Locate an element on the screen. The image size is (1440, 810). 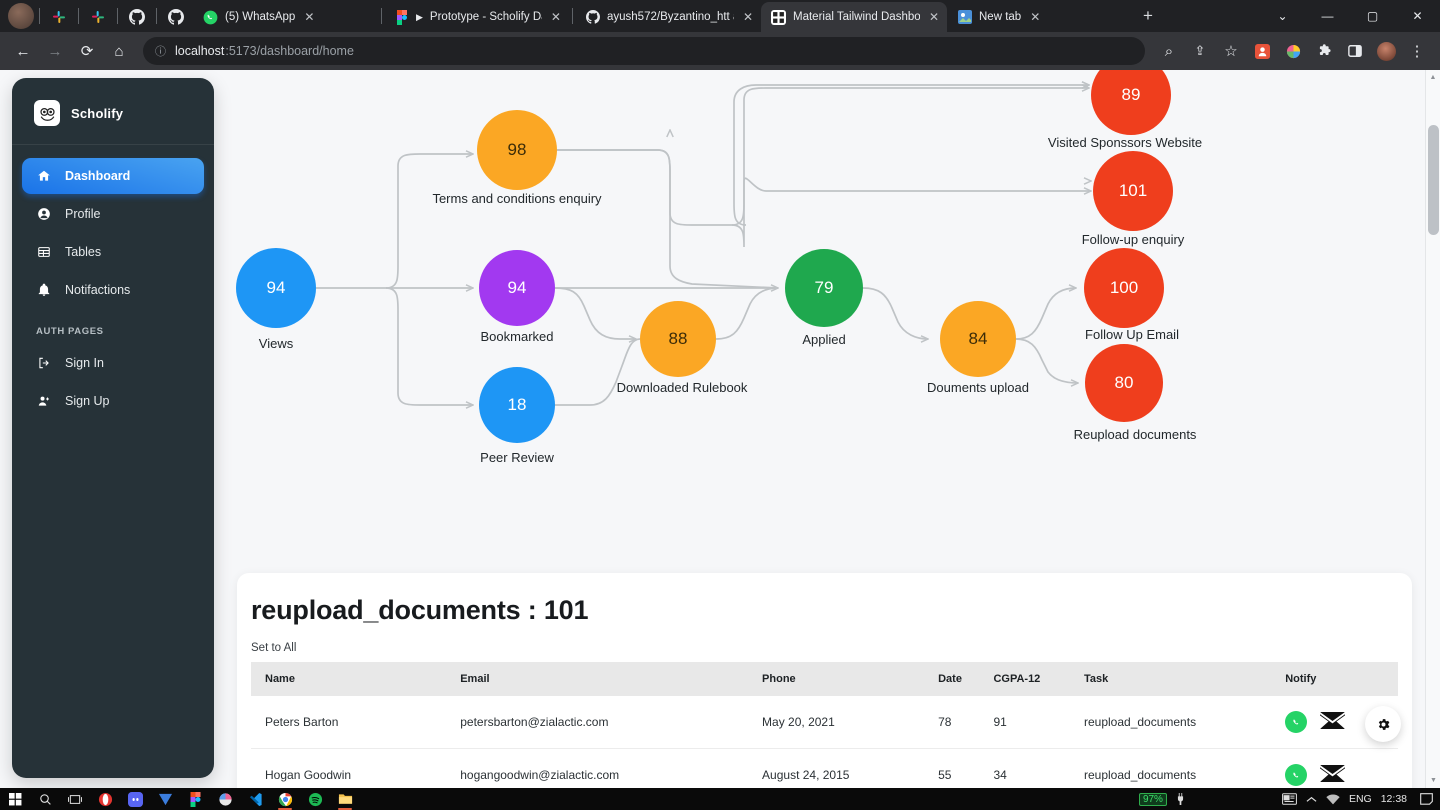
search-icon: ⌕ is located at coordinates (1169, 51).